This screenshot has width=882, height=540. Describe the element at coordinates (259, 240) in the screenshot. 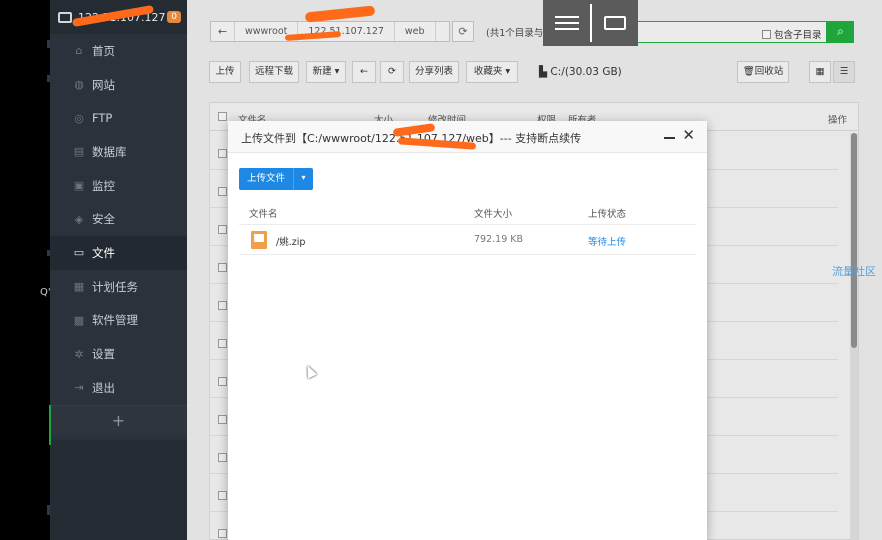

I see `zip-file-icon` at that location.